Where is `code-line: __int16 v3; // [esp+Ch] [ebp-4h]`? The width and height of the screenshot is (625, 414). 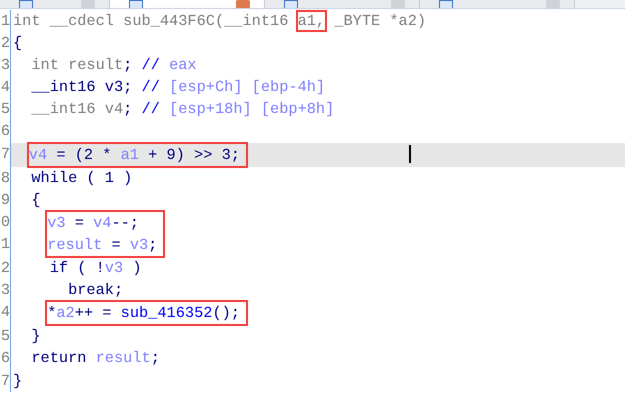
code-line: __int16 v3; // [esp+Ch] [ebp-4h] is located at coordinates (178, 87).